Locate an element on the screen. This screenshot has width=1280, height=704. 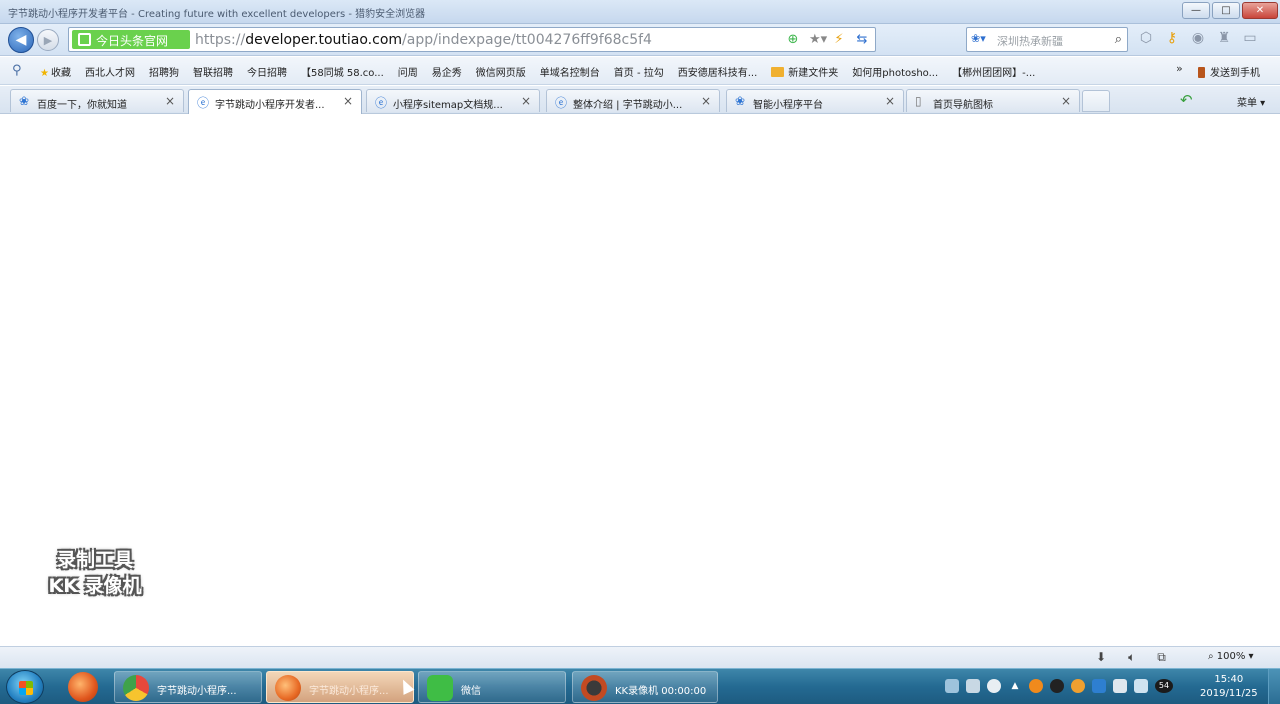
favorite-star-icon: ★▾ is located at coordinates (818, 39).